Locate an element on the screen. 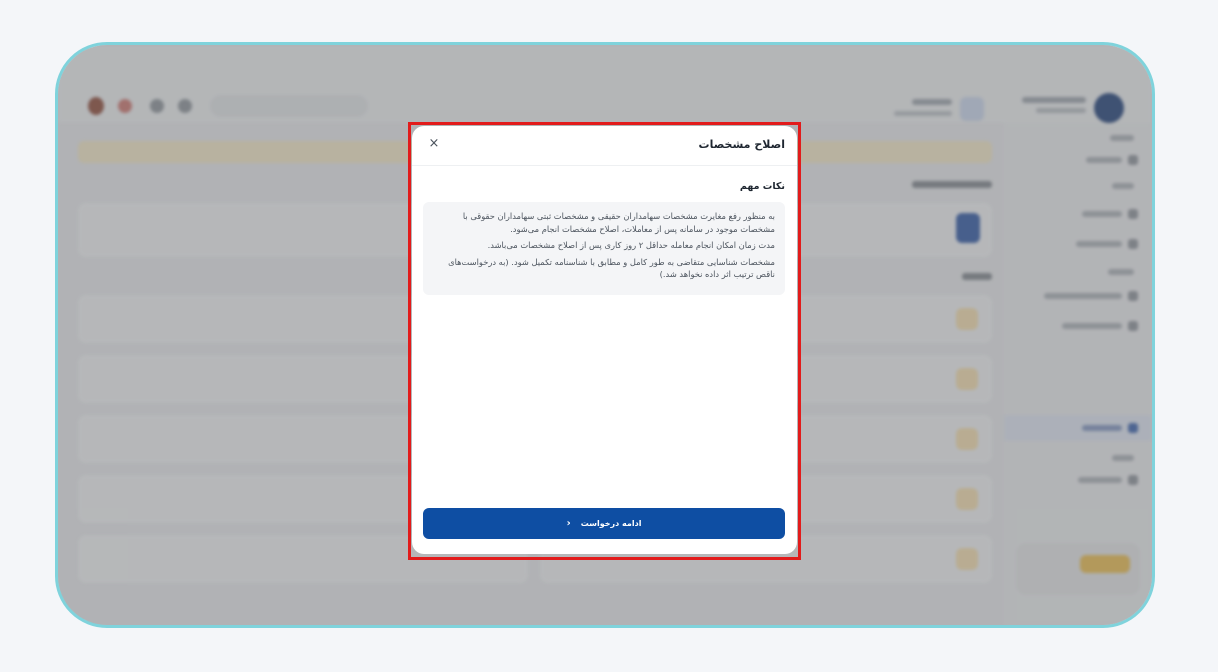 This screenshot has width=1218, height=672. chevron-left-icon: ‹ is located at coordinates (568, 523).